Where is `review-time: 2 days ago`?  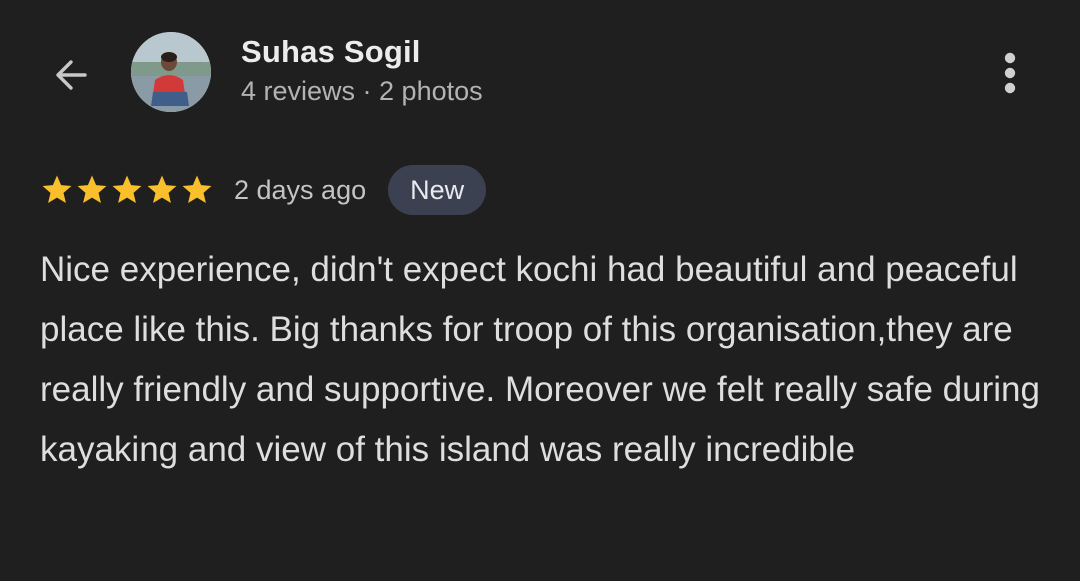 review-time: 2 days ago is located at coordinates (300, 189).